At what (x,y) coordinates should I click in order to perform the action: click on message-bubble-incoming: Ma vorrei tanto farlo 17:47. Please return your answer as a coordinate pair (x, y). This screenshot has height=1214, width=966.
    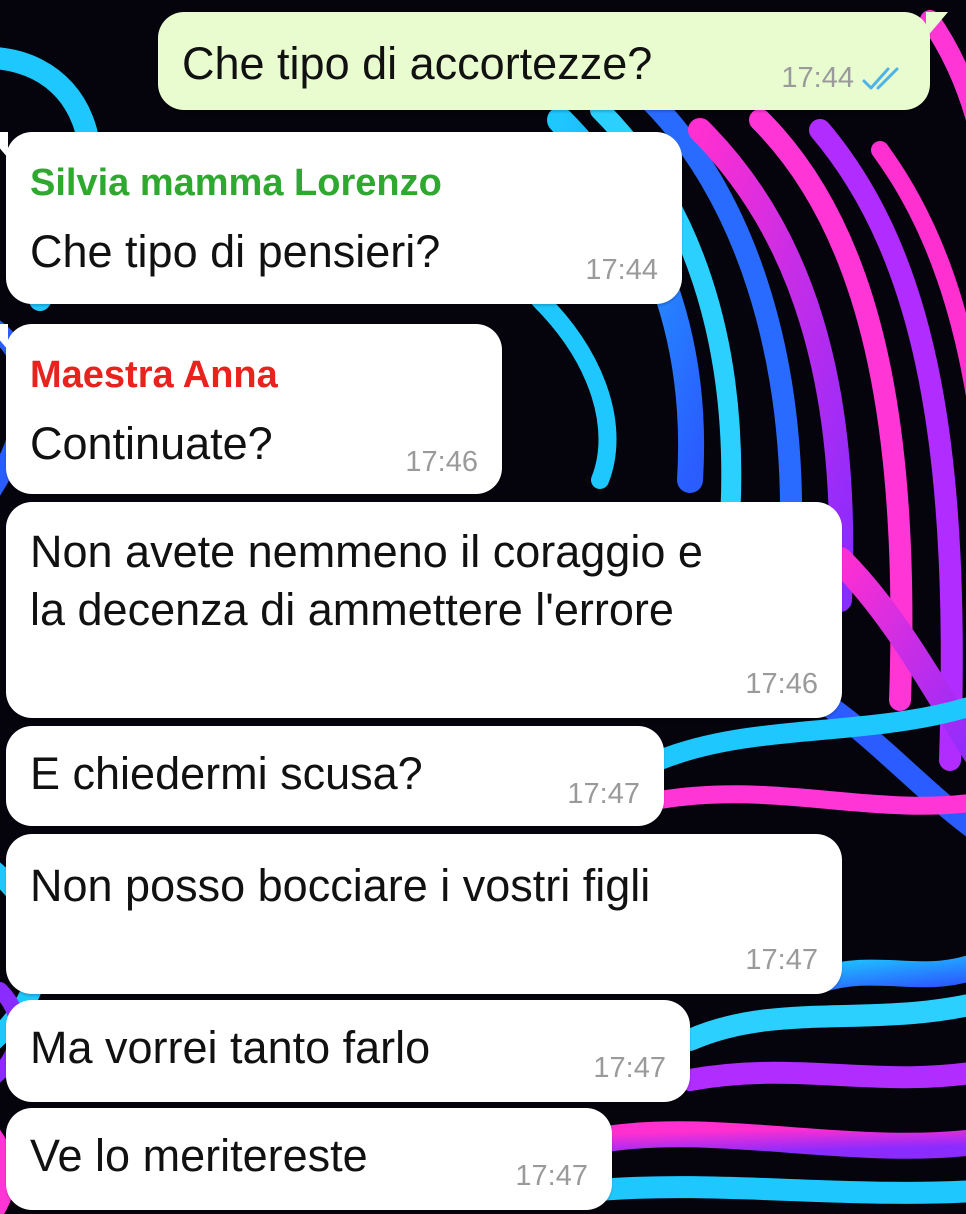
    Looking at the image, I should click on (348, 1051).